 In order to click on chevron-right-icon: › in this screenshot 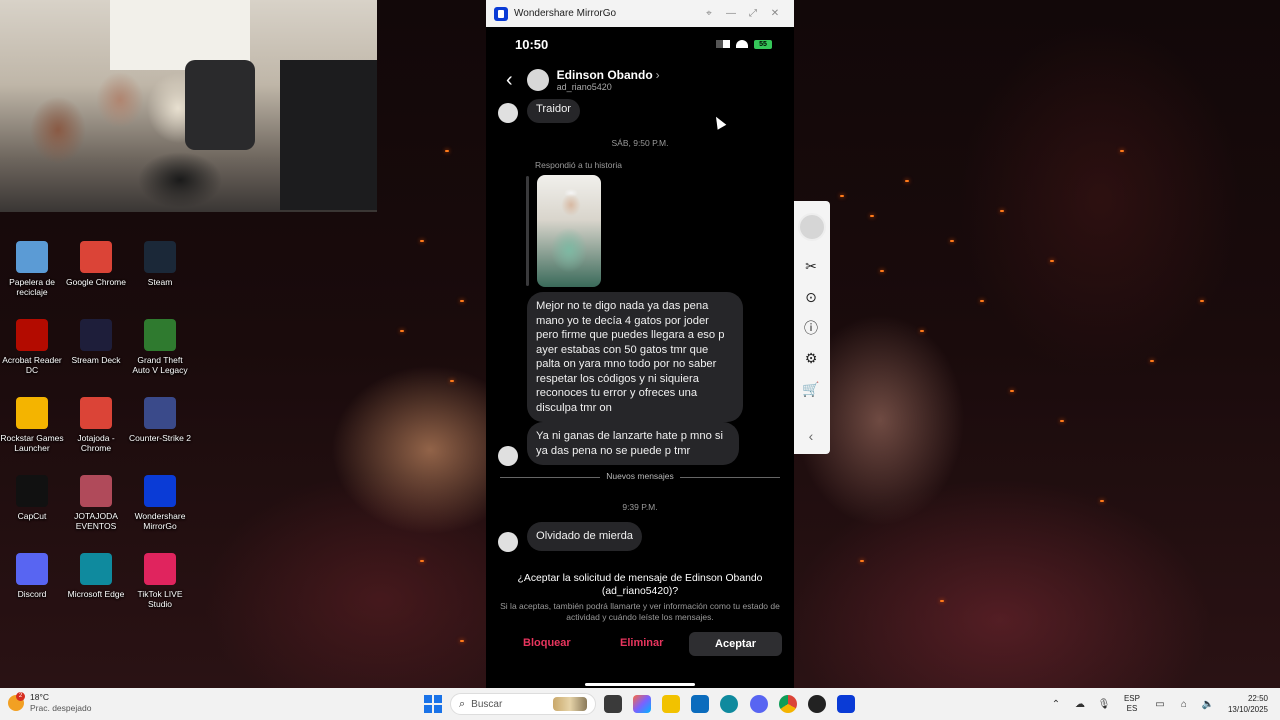, I will do `click(657, 75)`.